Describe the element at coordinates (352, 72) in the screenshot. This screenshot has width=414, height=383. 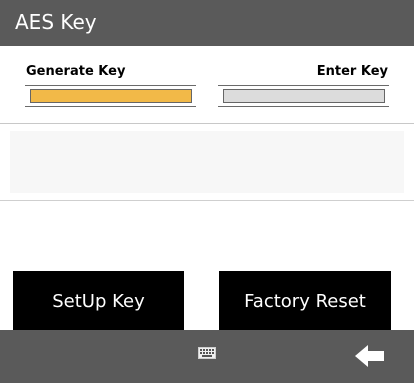
I see `tab-enter-key-label: Enter Key` at that location.